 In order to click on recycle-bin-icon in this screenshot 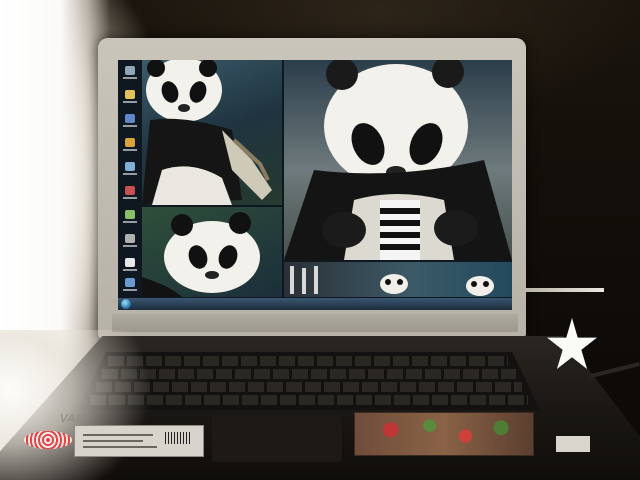, I will do `click(130, 76)`.